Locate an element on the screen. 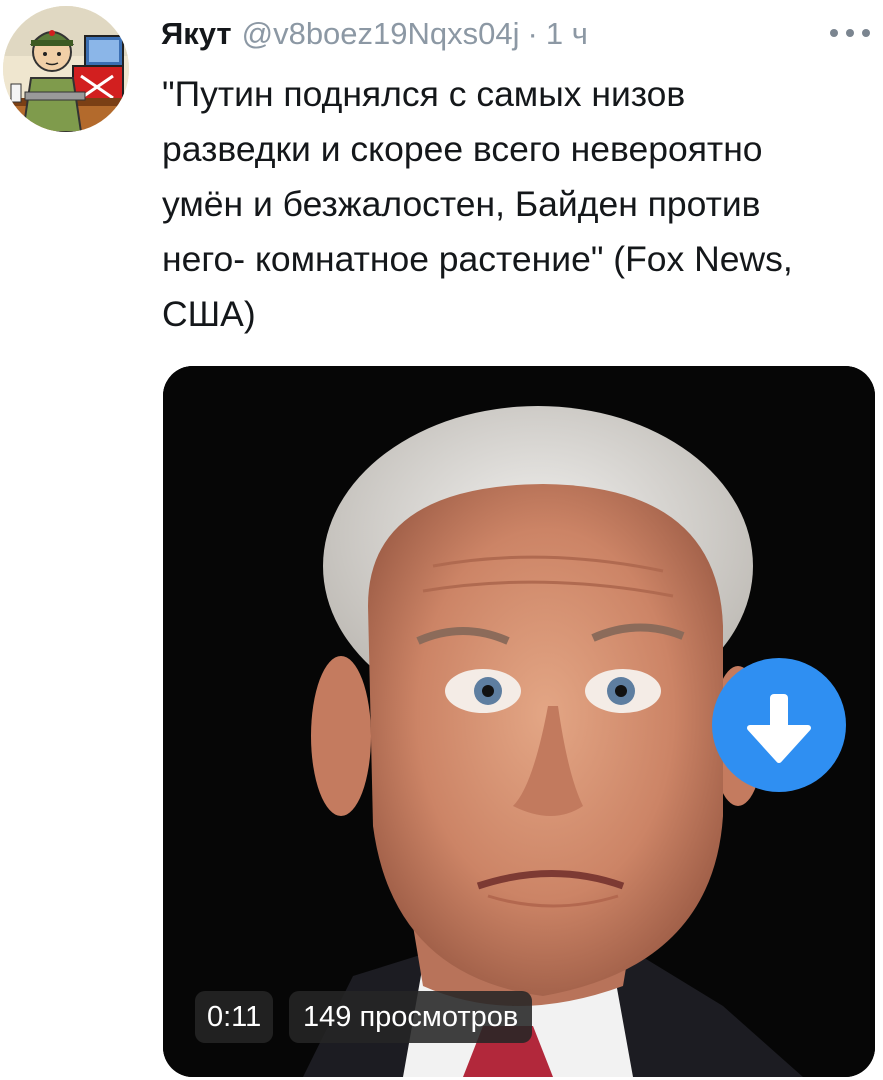 Image resolution: width=883 pixels, height=1080 pixels. author-avatar is located at coordinates (66, 69).